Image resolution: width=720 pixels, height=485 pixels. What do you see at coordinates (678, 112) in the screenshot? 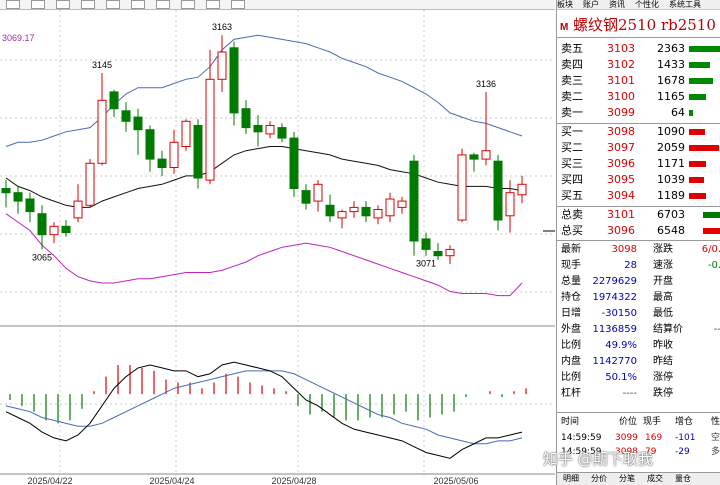
I see `book-volume: 64` at bounding box center [678, 112].